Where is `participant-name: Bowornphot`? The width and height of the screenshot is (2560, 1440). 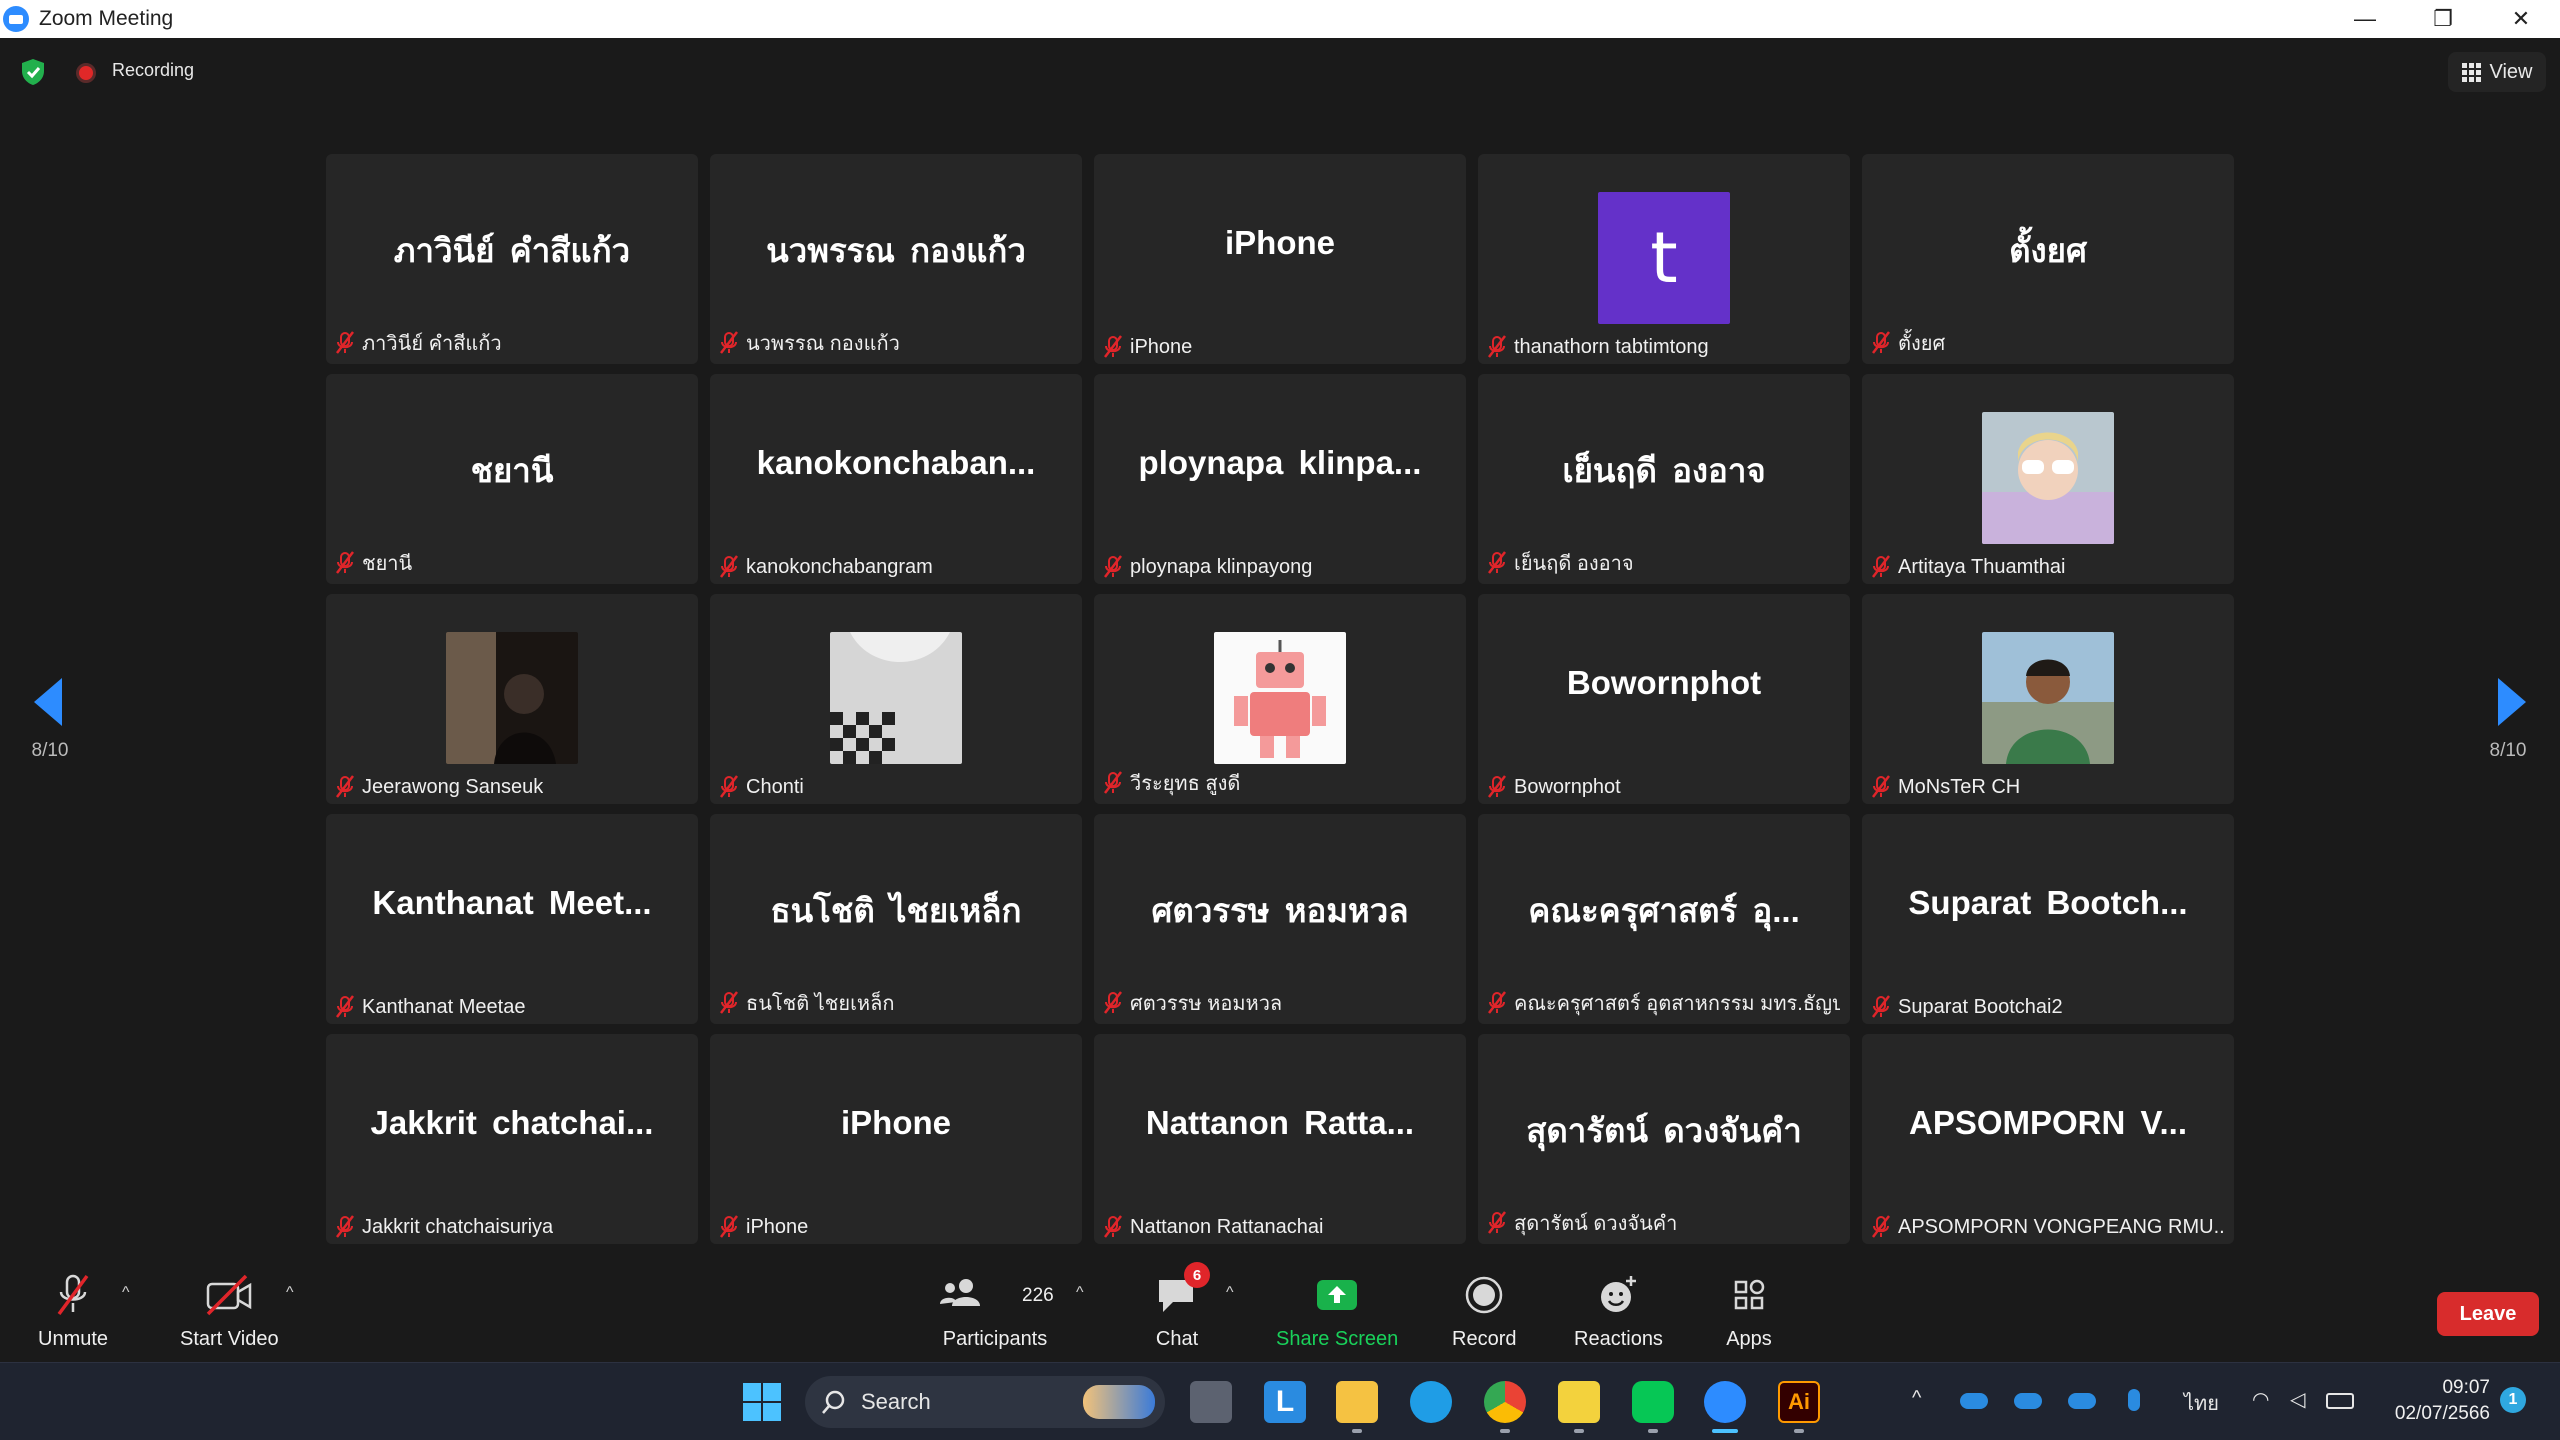 participant-name: Bowornphot is located at coordinates (1567, 786).